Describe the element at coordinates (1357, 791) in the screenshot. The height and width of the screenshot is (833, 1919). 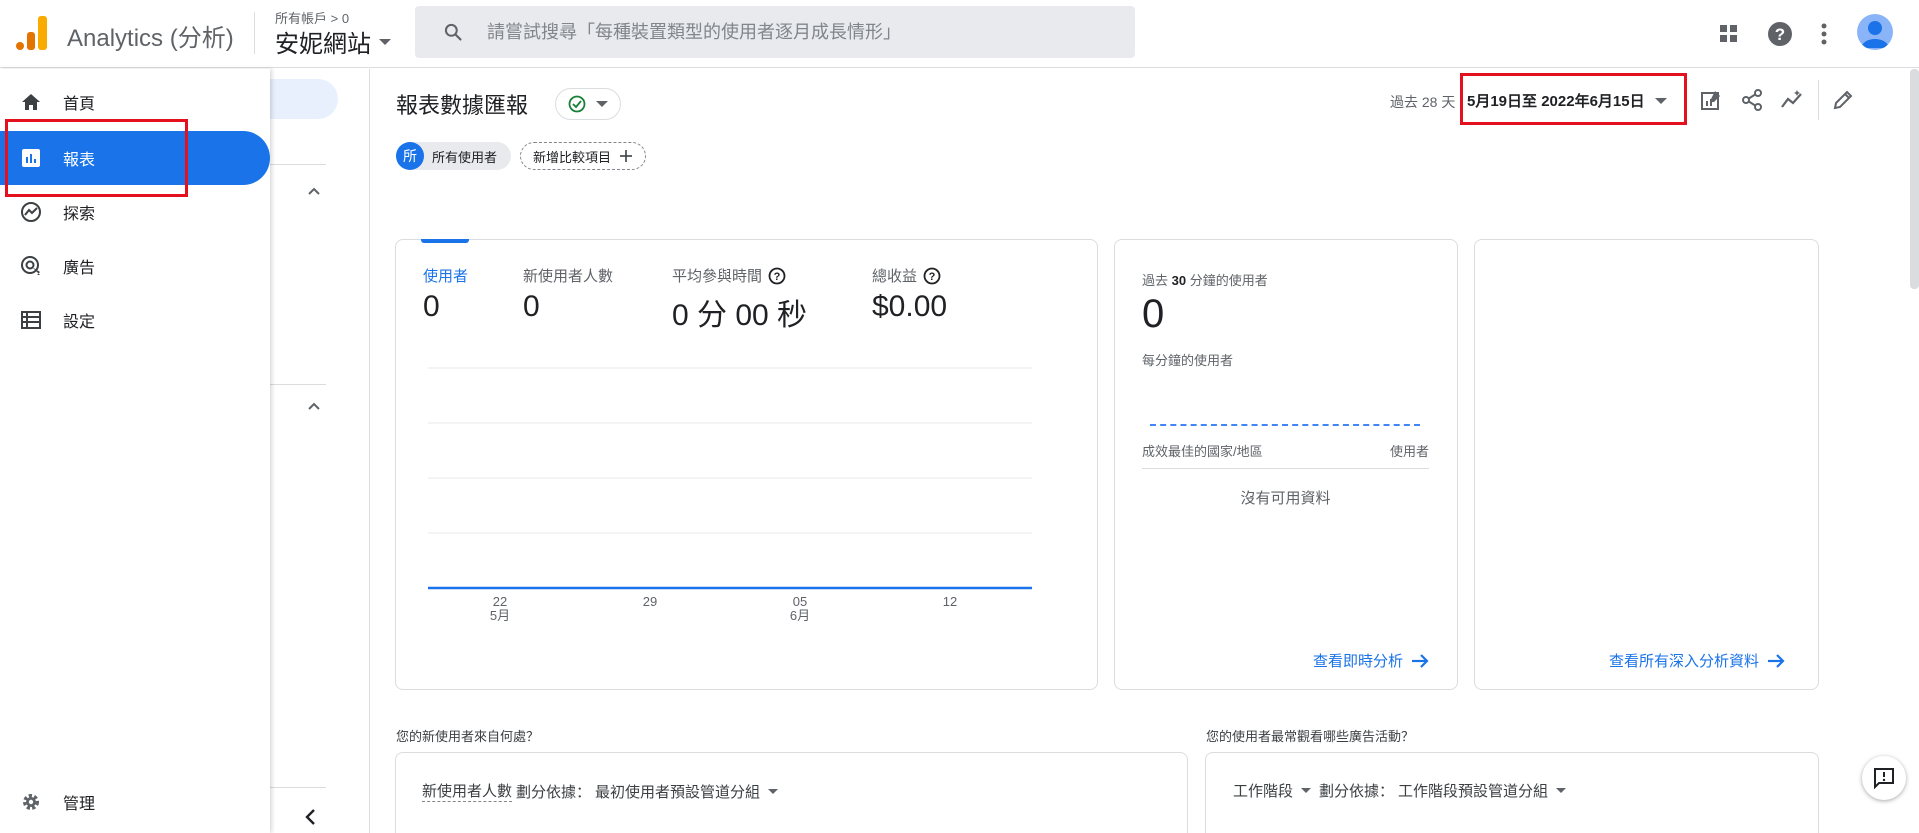
I see `dimension-prefix: 劃分依據：` at that location.